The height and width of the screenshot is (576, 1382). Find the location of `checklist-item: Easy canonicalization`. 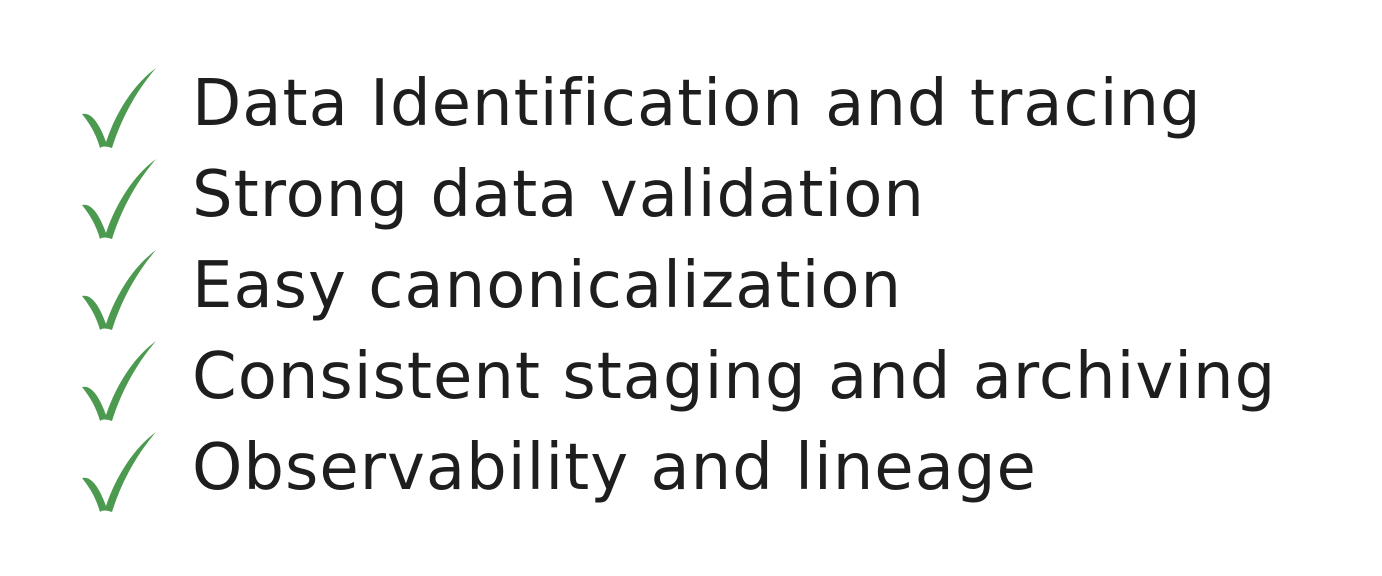

checklist-item: Easy canonicalization is located at coordinates (718, 289).